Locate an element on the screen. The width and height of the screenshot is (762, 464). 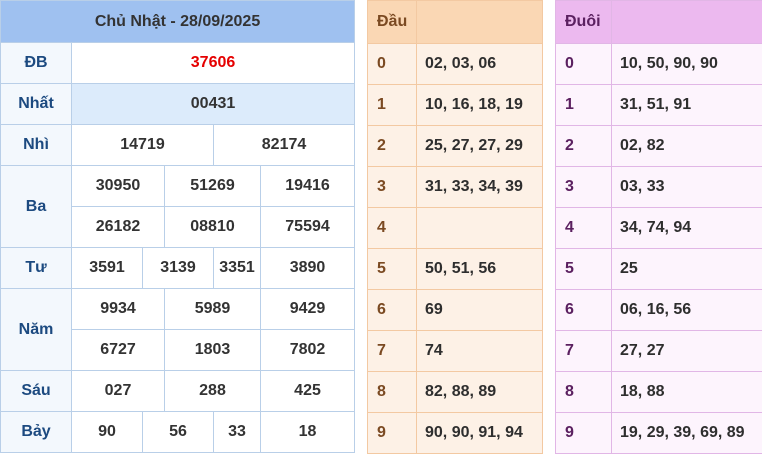
head-digit-row: 1 10, 16, 18, 19 is located at coordinates (455, 105).